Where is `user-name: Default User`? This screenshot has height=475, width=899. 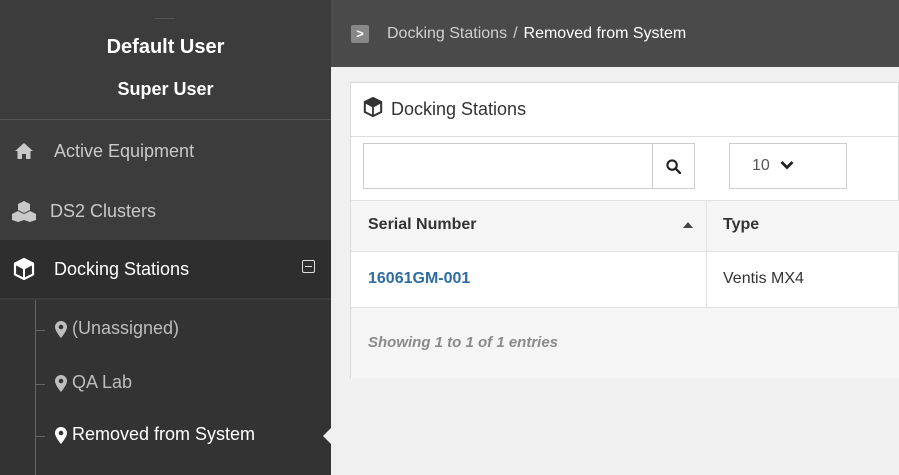 user-name: Default User is located at coordinates (165, 47).